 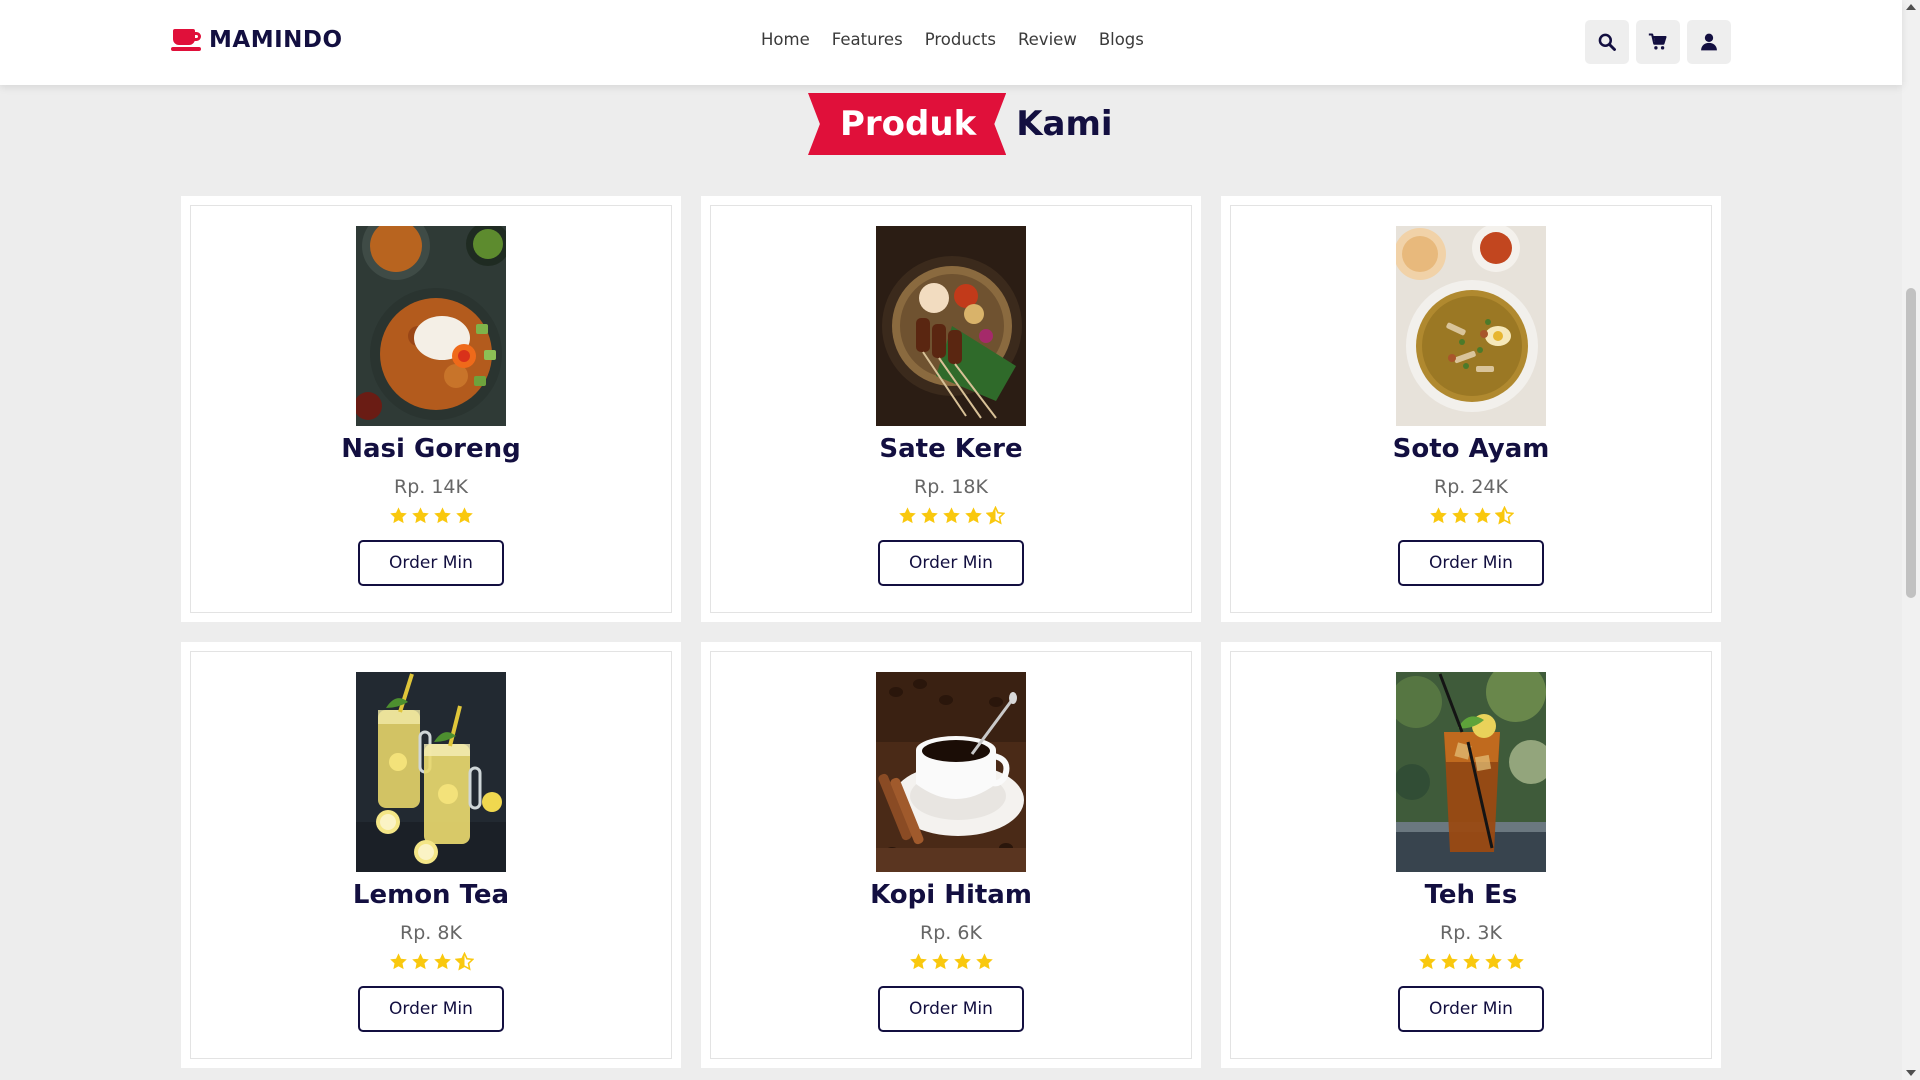 I want to click on cart-button, so click(x=1658, y=42).